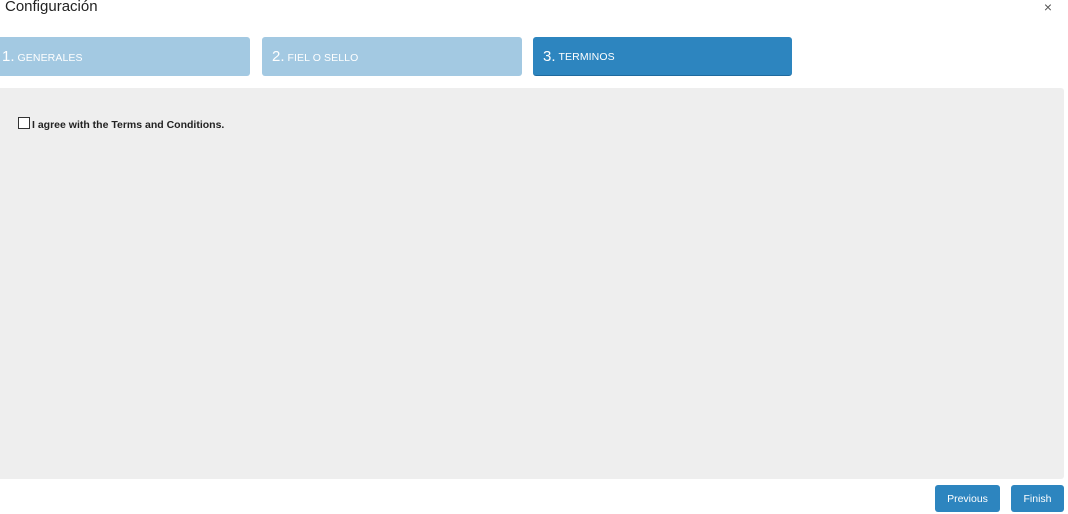 This screenshot has width=1068, height=514. Describe the element at coordinates (278, 56) in the screenshot. I see `step-number: 2.` at that location.